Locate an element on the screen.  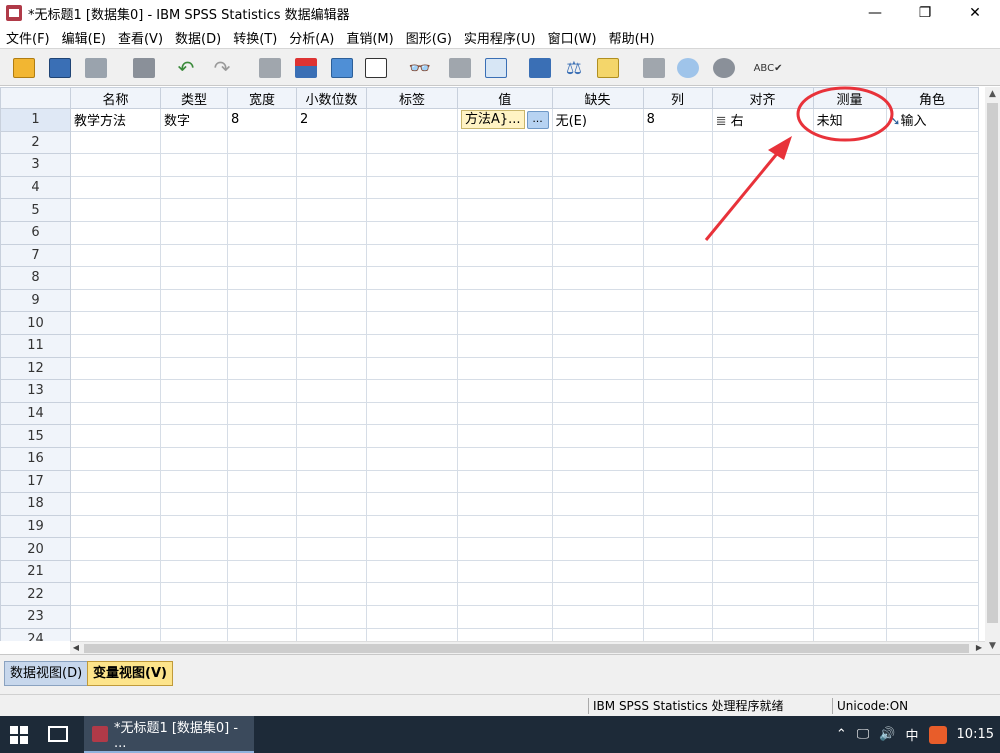
cell-columns: 8 is located at coordinates (677, 120).